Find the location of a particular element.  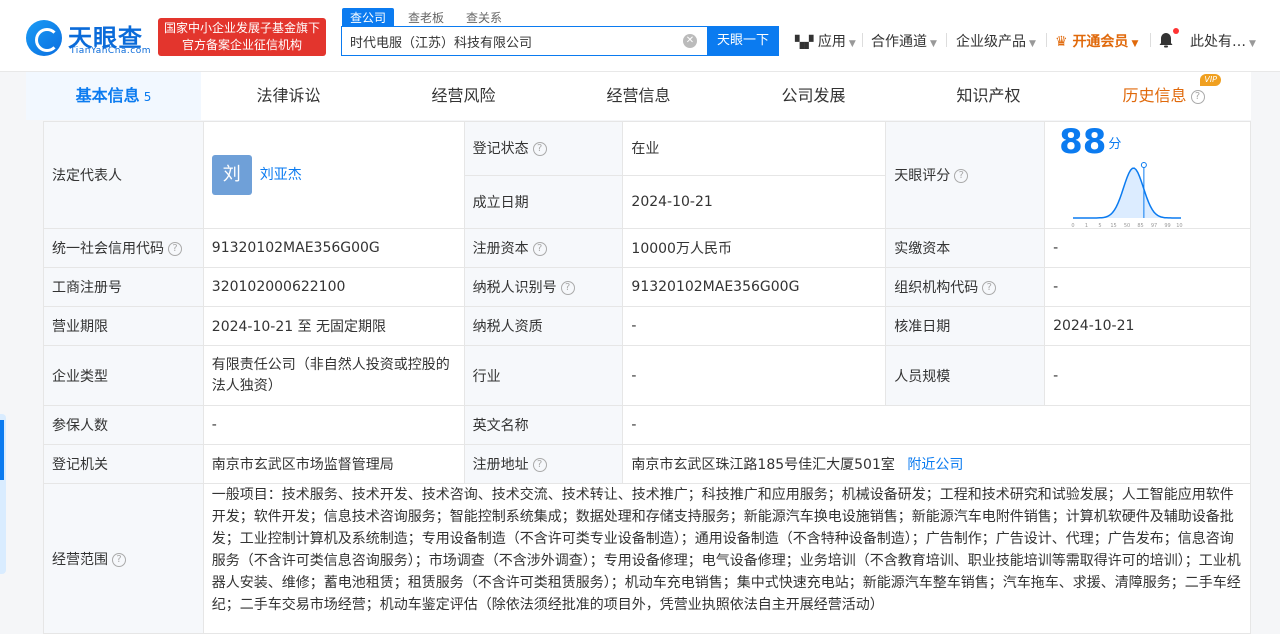

enterprise-menu: 企业级产品 ▼ is located at coordinates (996, 41).